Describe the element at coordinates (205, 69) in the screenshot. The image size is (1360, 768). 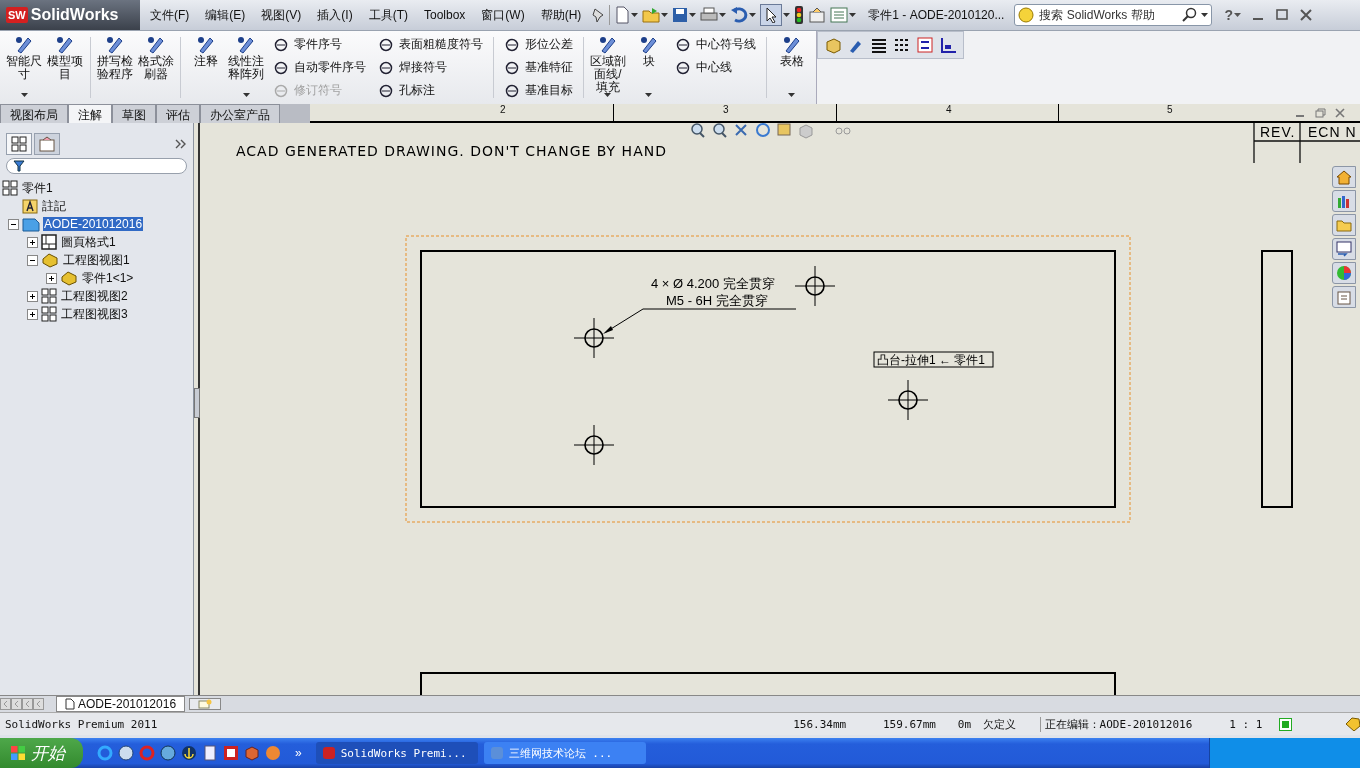
I see `ribbon-button: 注释` at that location.